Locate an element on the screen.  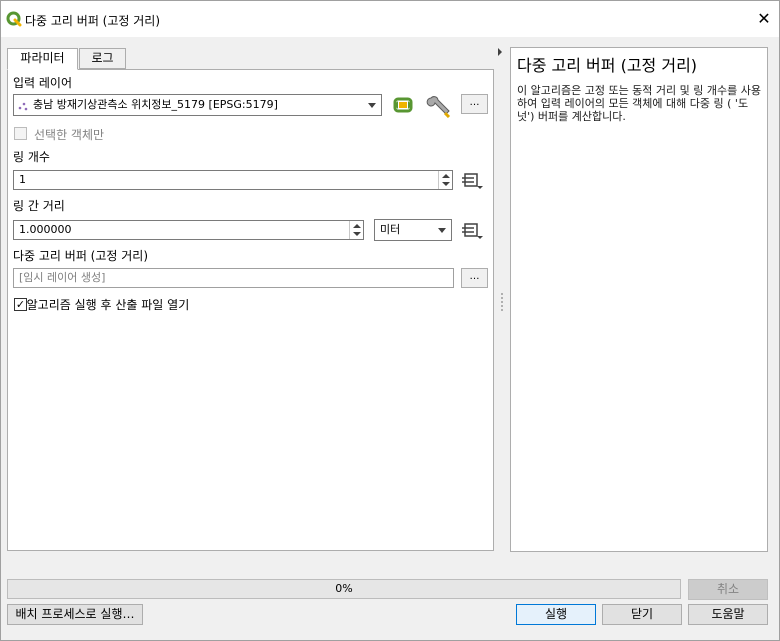
wrench-icon is located at coordinates (439, 106).